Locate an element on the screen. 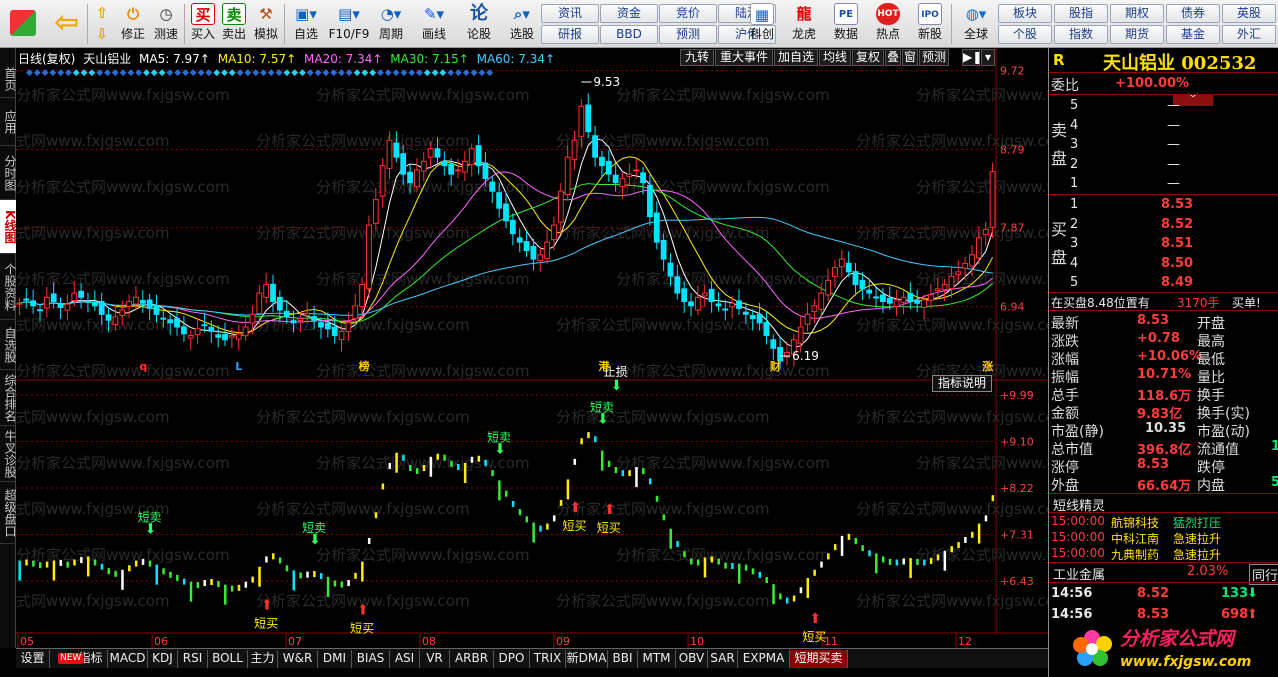  speed-test-button: ◷ 测速 is located at coordinates (166, 24).